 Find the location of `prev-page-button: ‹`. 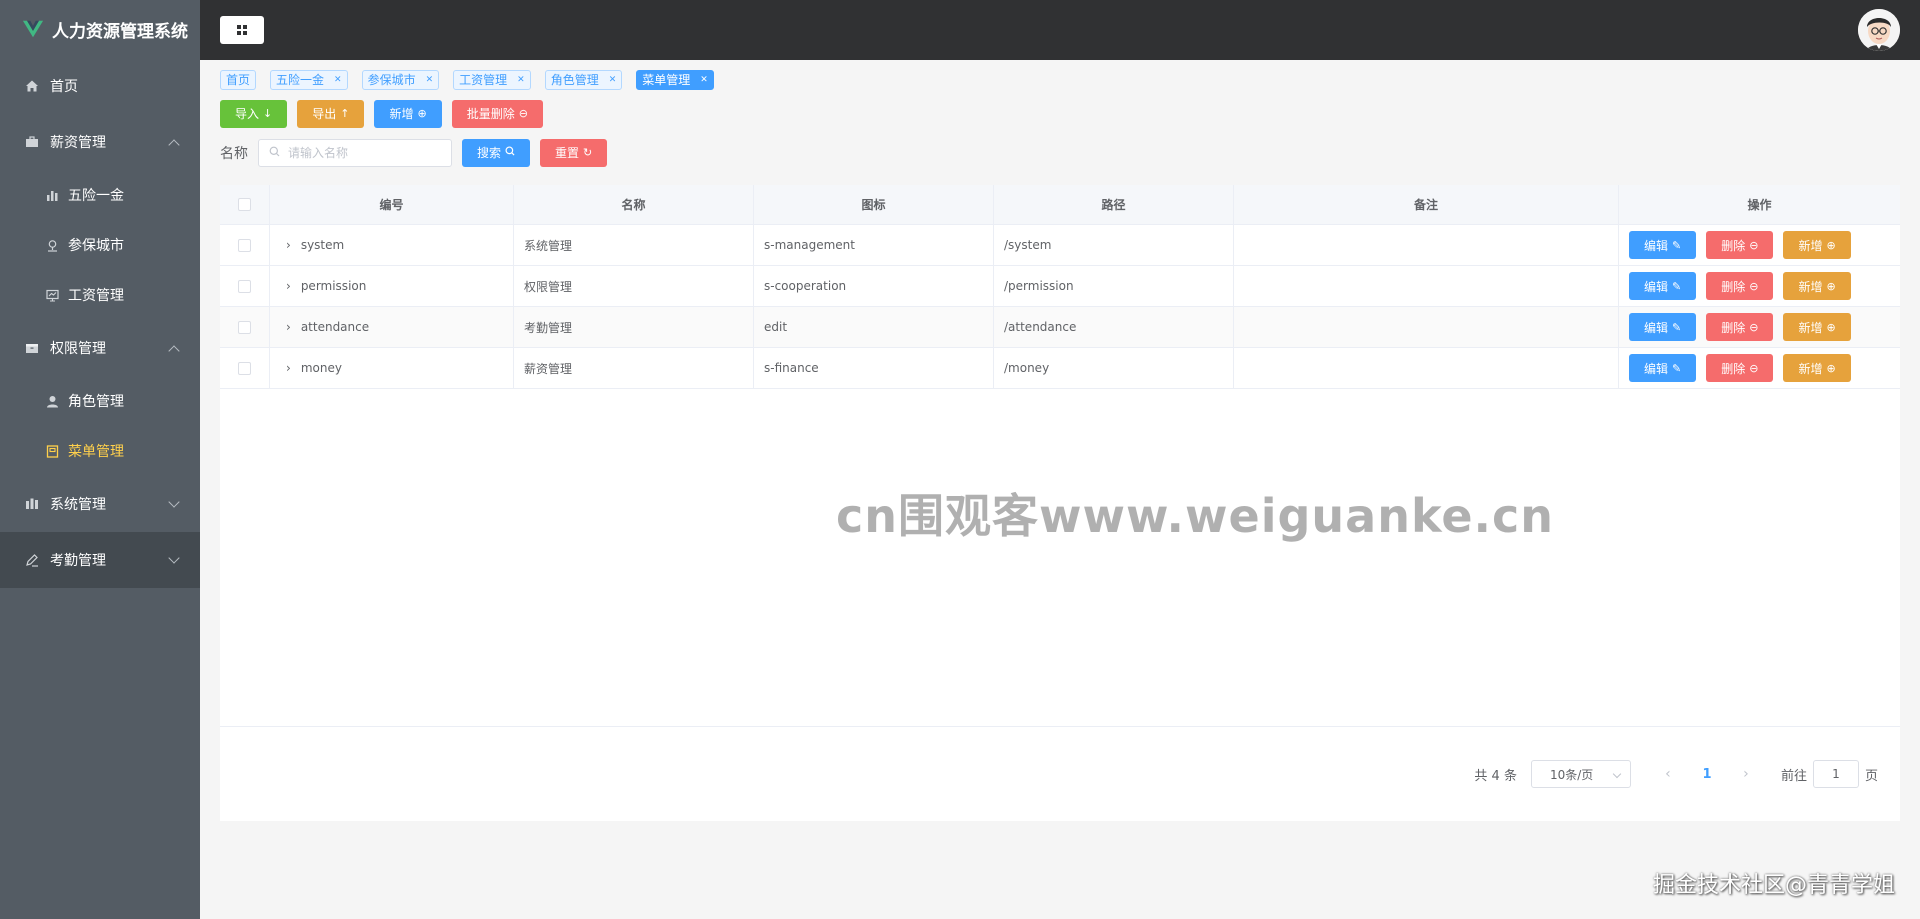

prev-page-button: ‹ is located at coordinates (1668, 774).